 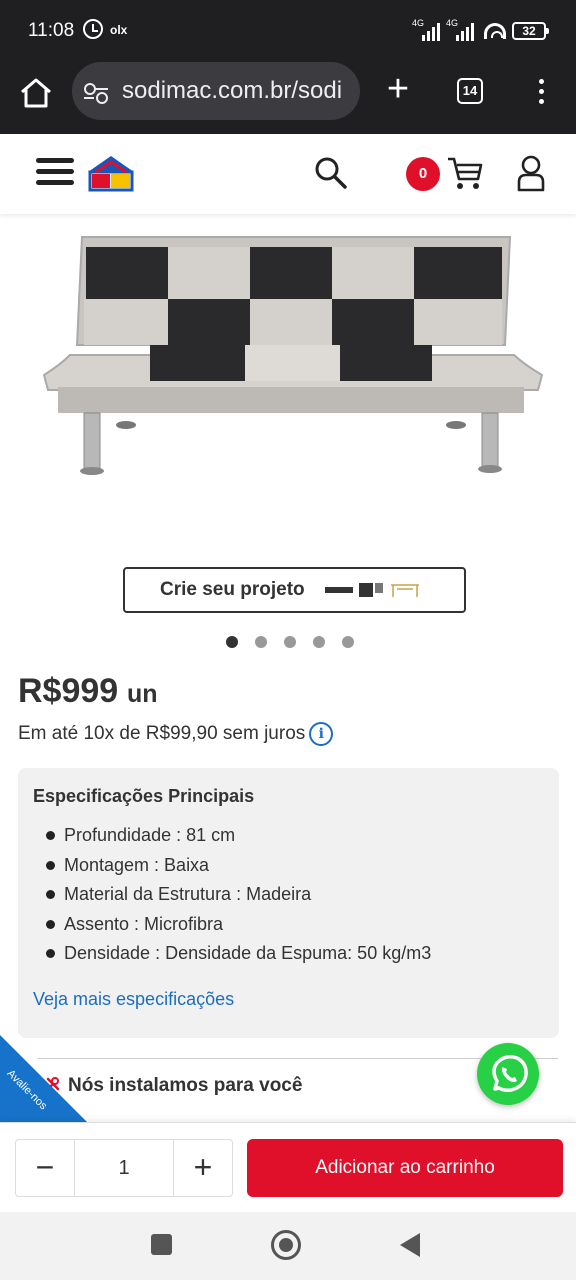 I want to click on olx-notification-icon: olx, so click(x=119, y=30).